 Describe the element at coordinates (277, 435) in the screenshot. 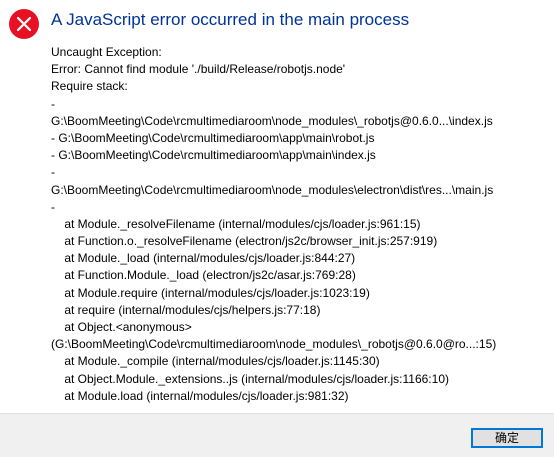

I see `dialog-footer: 确定` at that location.